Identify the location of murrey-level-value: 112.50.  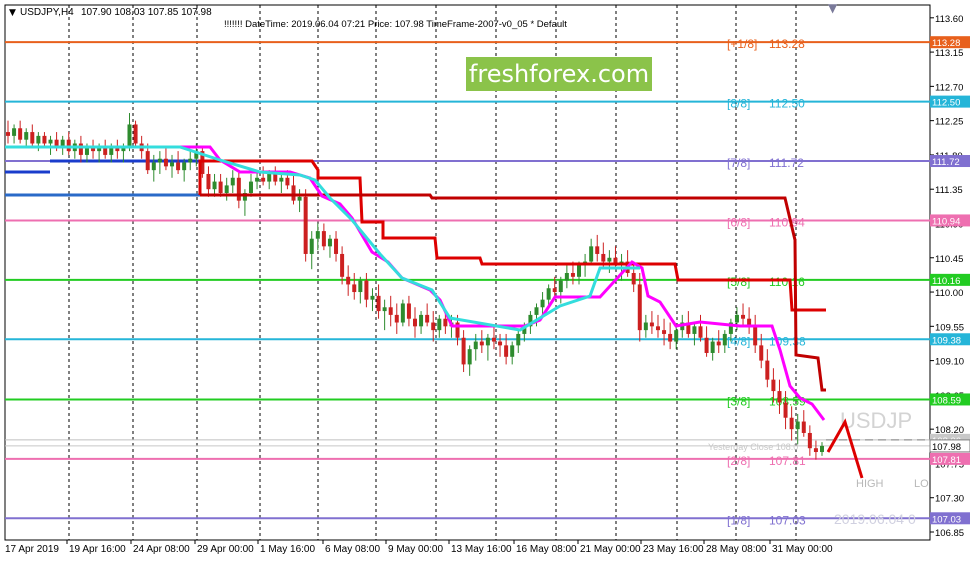
(787, 104).